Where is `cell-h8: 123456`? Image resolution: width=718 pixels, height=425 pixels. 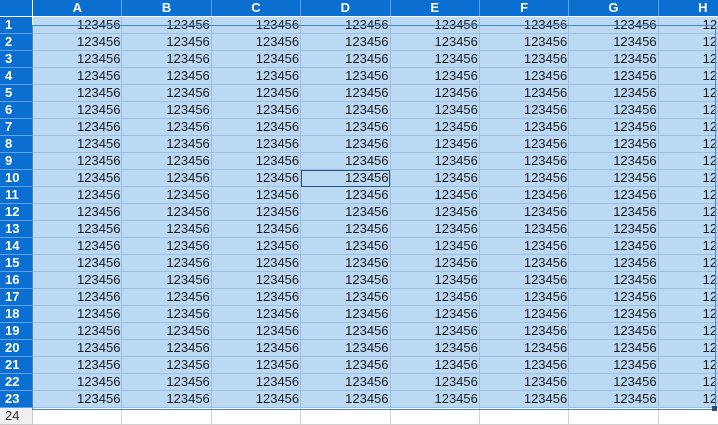 cell-h8: 123456 is located at coordinates (688, 144).